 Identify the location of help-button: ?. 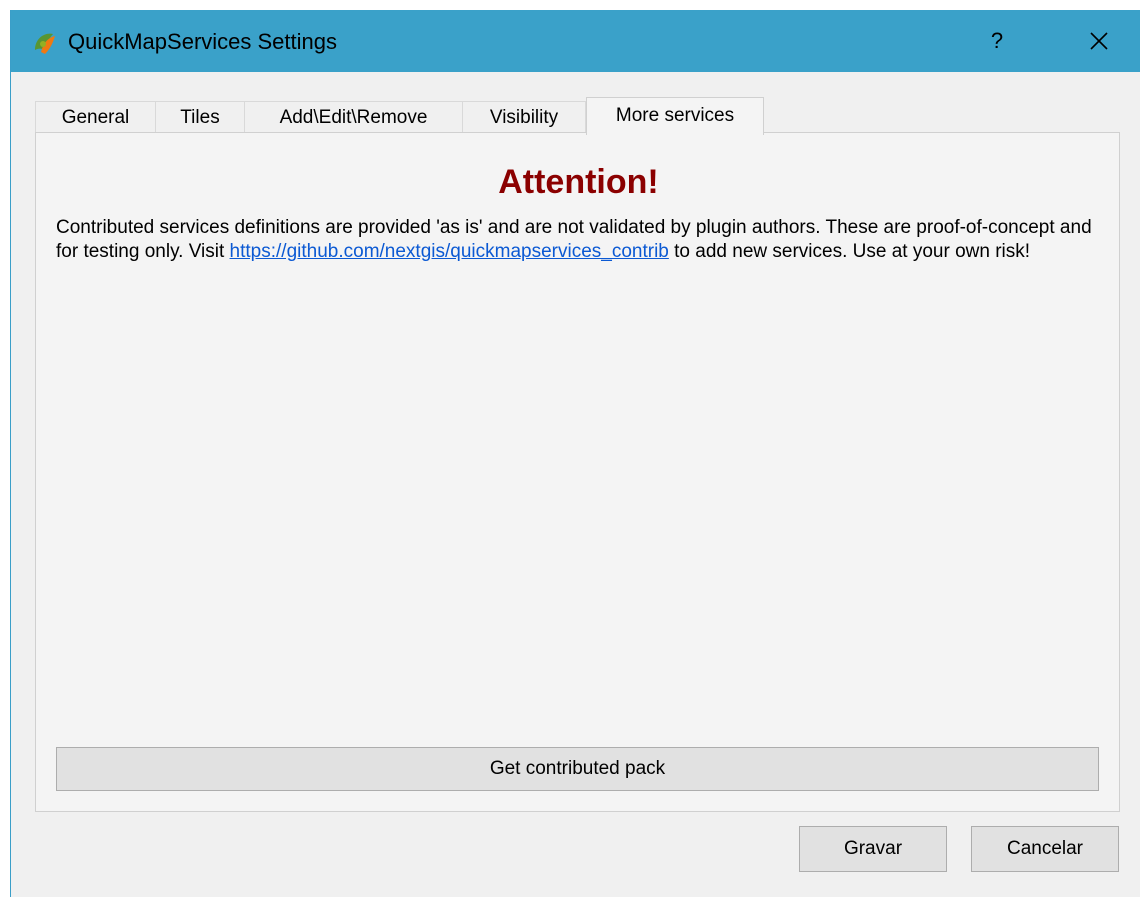
(997, 41).